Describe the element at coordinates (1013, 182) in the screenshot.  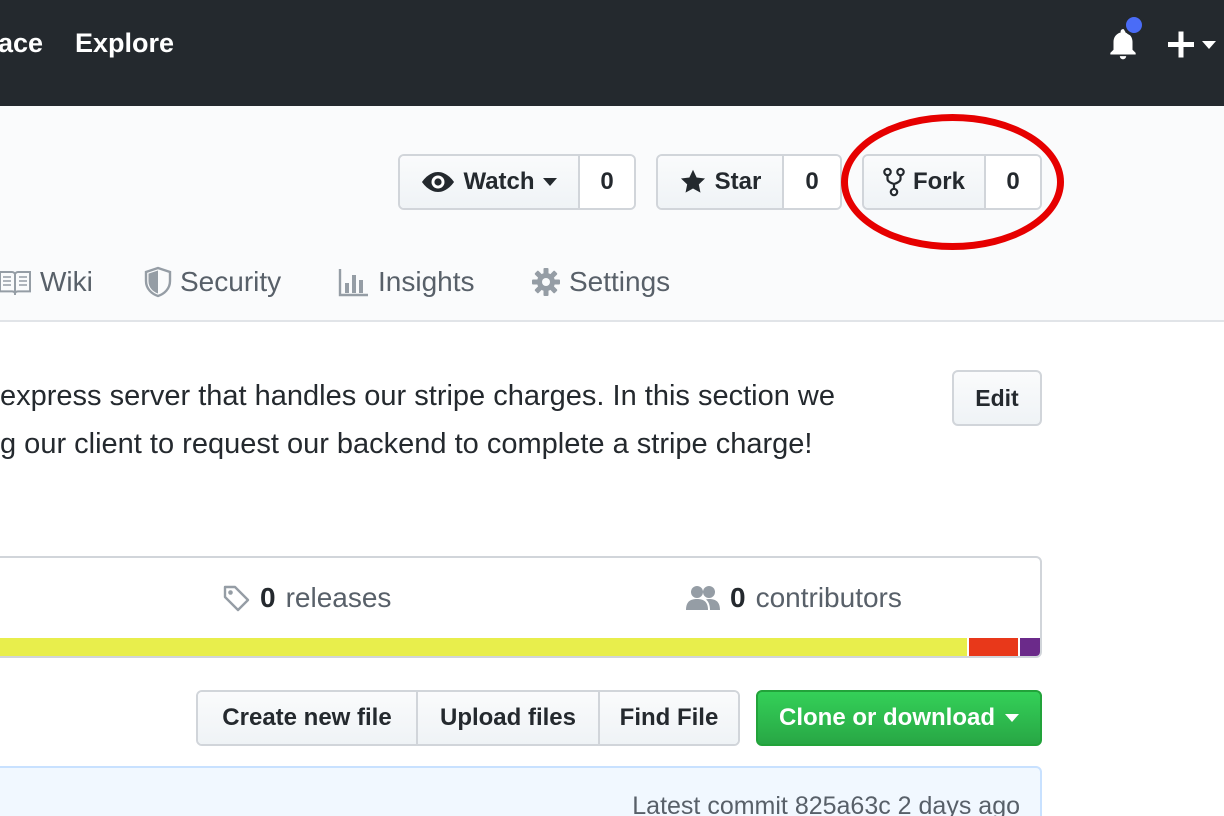
I see `fork-count: 0` at that location.